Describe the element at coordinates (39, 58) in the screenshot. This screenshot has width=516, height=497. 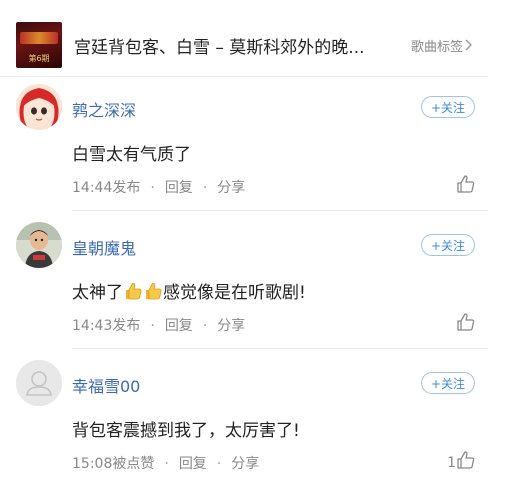
I see `cover-label: 第6期` at that location.